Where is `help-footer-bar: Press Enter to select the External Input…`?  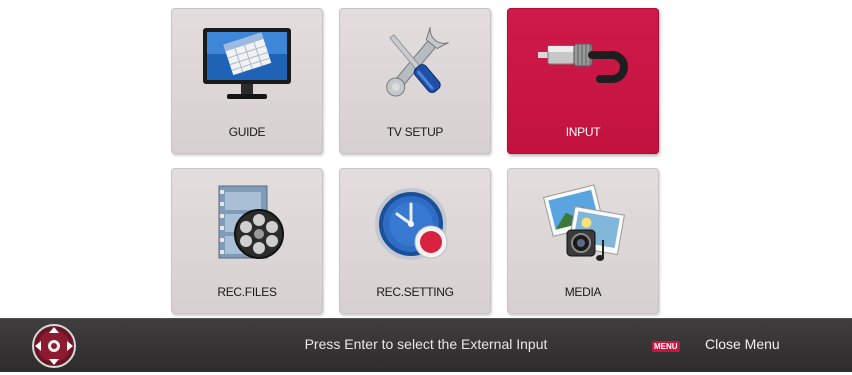
help-footer-bar: Press Enter to select the External Input… is located at coordinates (426, 345).